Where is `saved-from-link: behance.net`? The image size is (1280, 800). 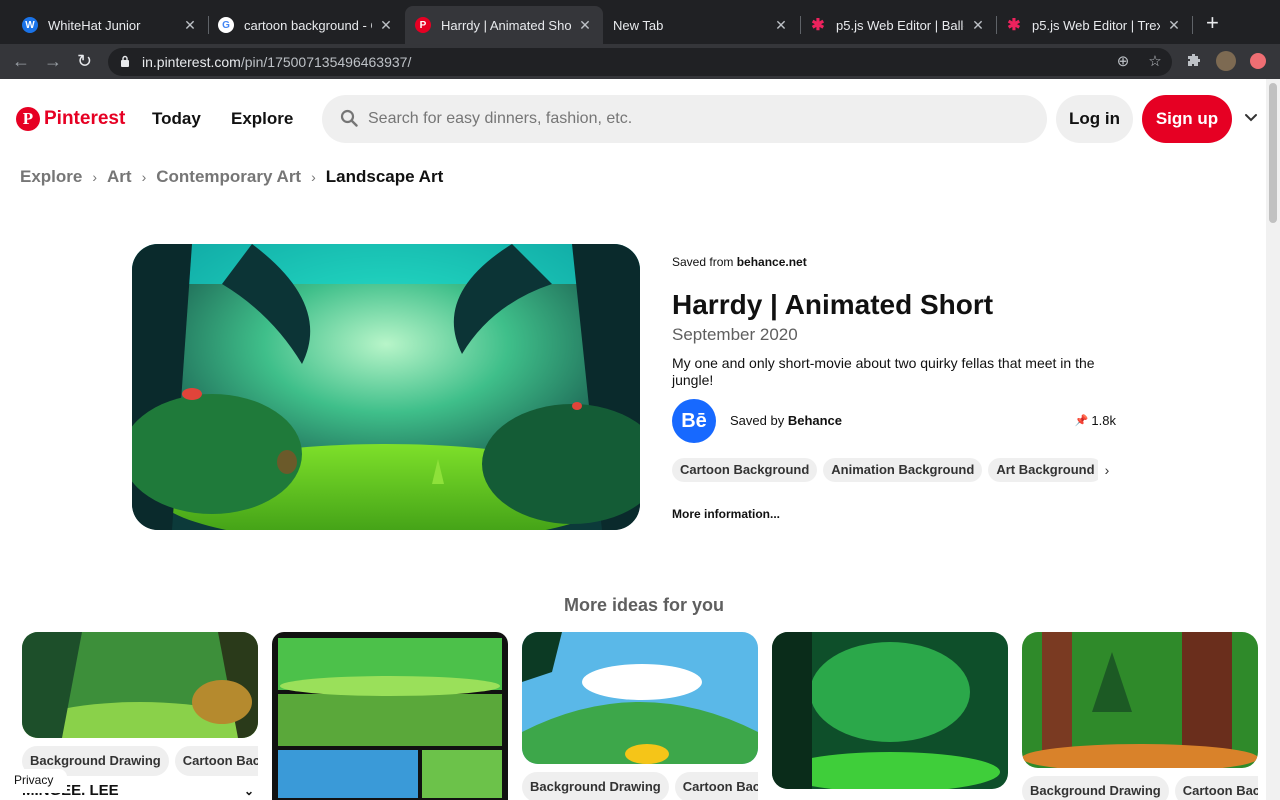
saved-from-link: behance.net is located at coordinates (772, 262).